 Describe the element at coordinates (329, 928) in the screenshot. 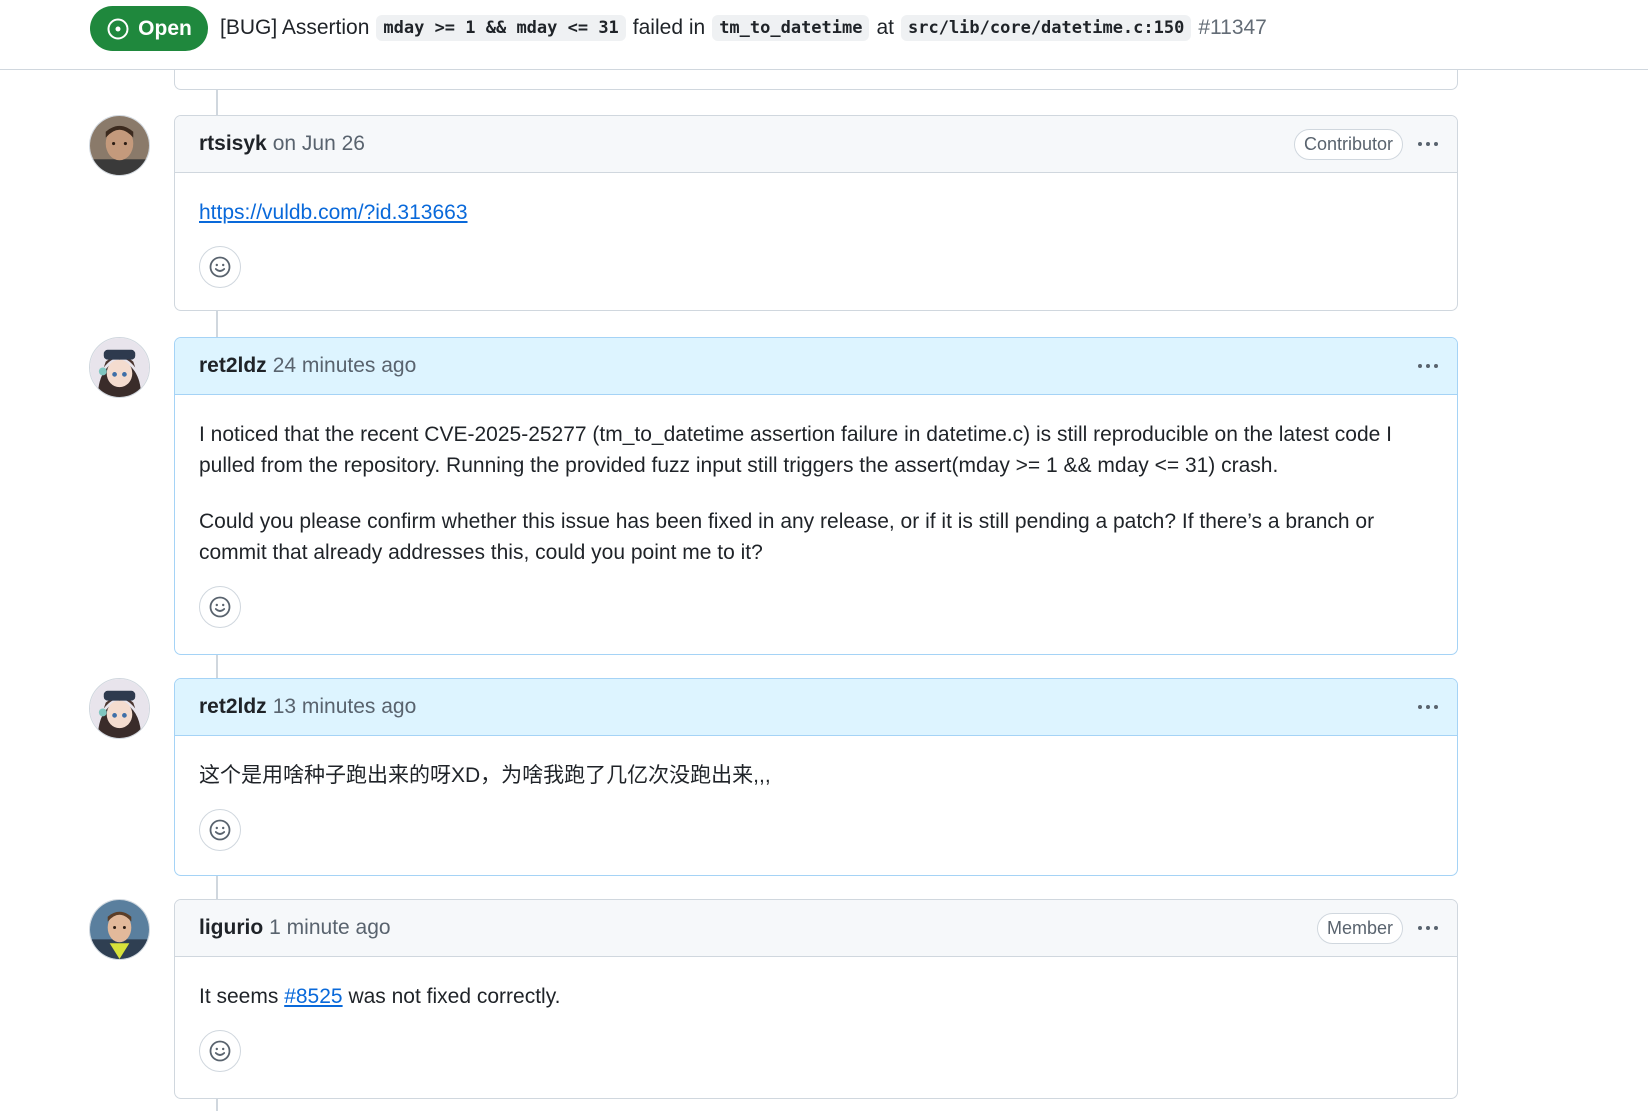

I see `comment-timestamp: 1 minute ago` at that location.